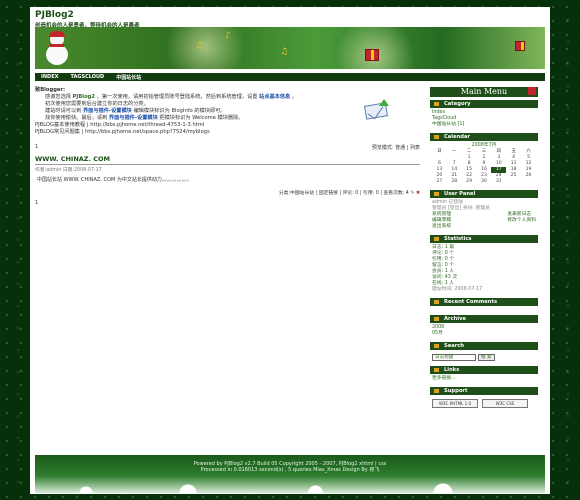 The image size is (580, 500). I want to click on snowman-icon, so click(57, 48).